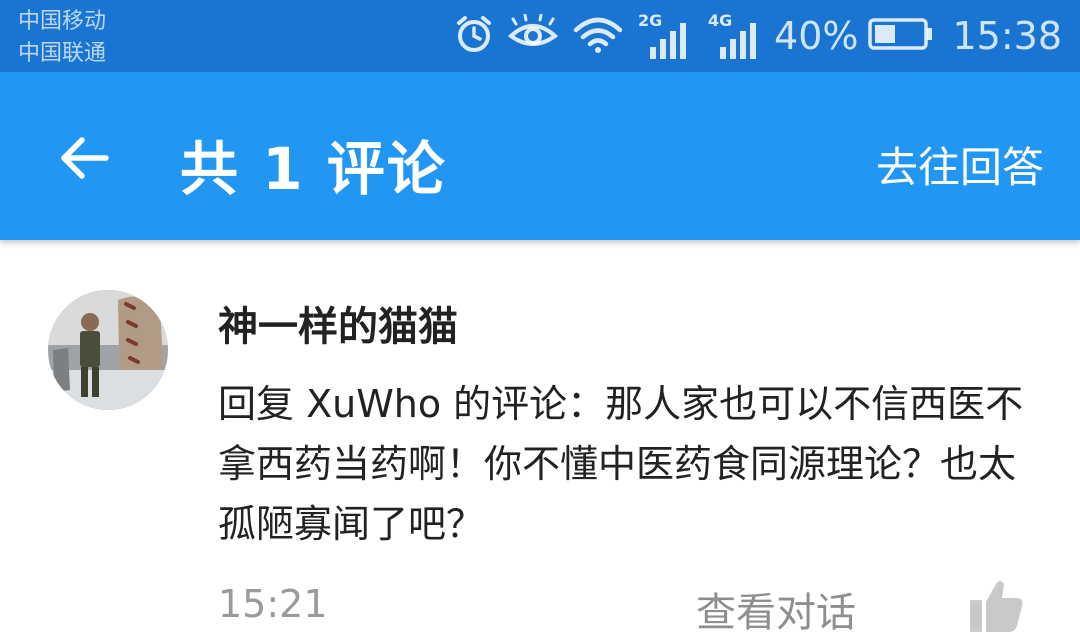 This screenshot has width=1080, height=644. Describe the element at coordinates (598, 36) in the screenshot. I see `wifi-icon` at that location.